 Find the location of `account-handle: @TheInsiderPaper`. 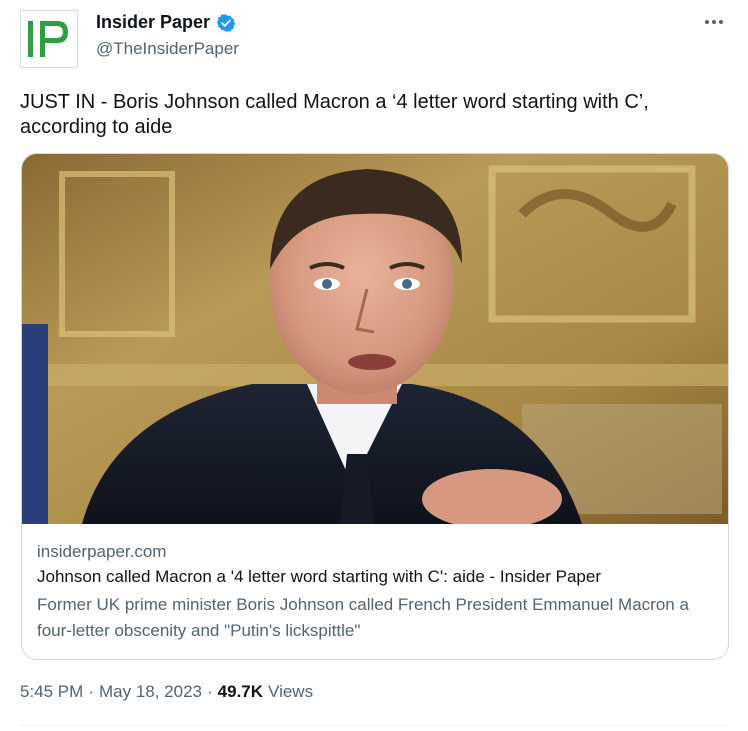

account-handle: @TheInsiderPaper is located at coordinates (167, 49).